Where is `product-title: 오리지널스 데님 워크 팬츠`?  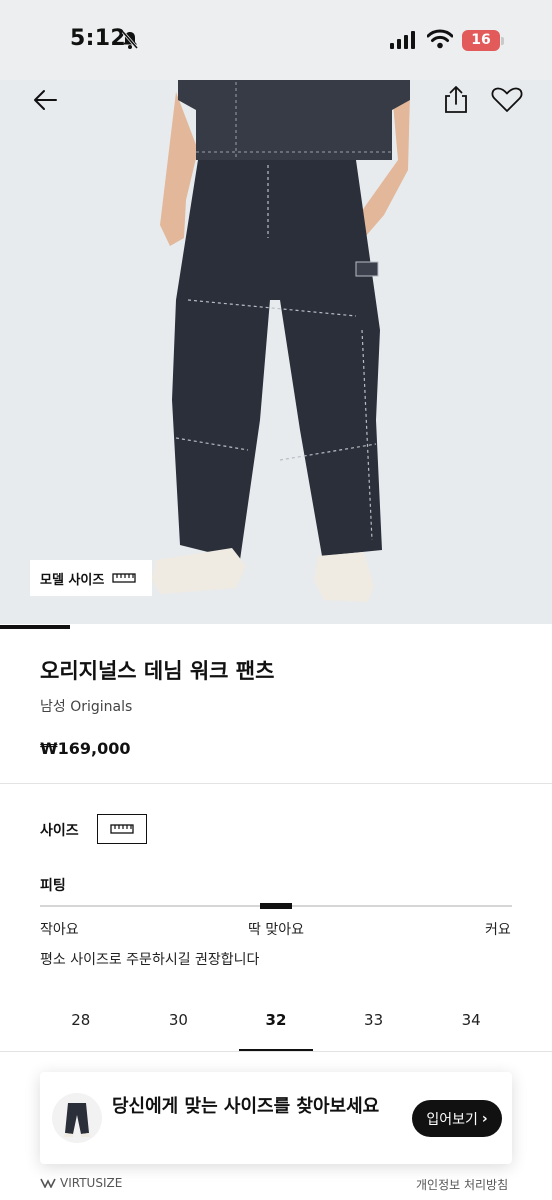
product-title: 오리지널스 데님 워크 팬츠 is located at coordinates (157, 671).